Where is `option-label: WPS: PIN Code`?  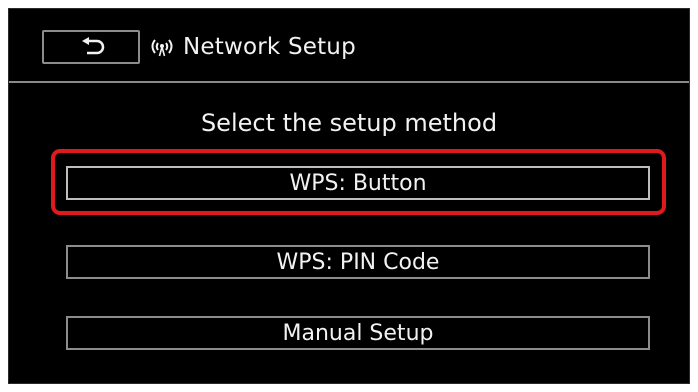 option-label: WPS: PIN Code is located at coordinates (358, 262).